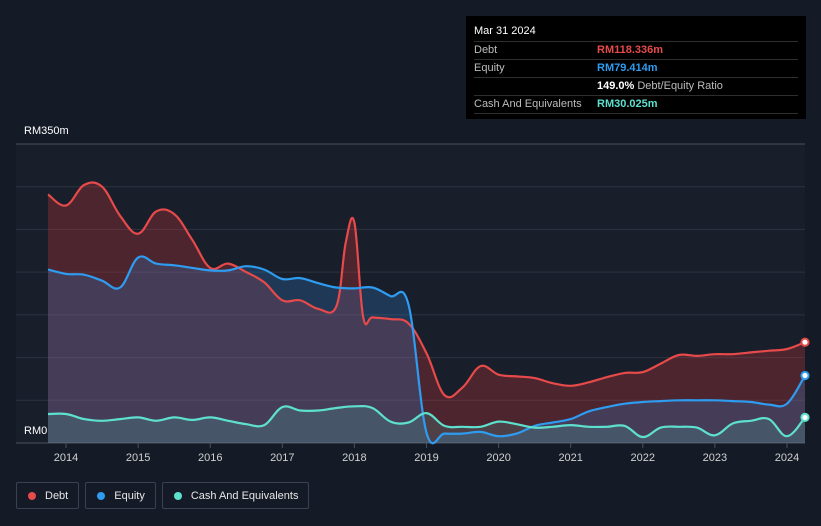 This screenshot has width=821, height=526. I want to click on cash-and-equivalents-end-point, so click(805, 417).